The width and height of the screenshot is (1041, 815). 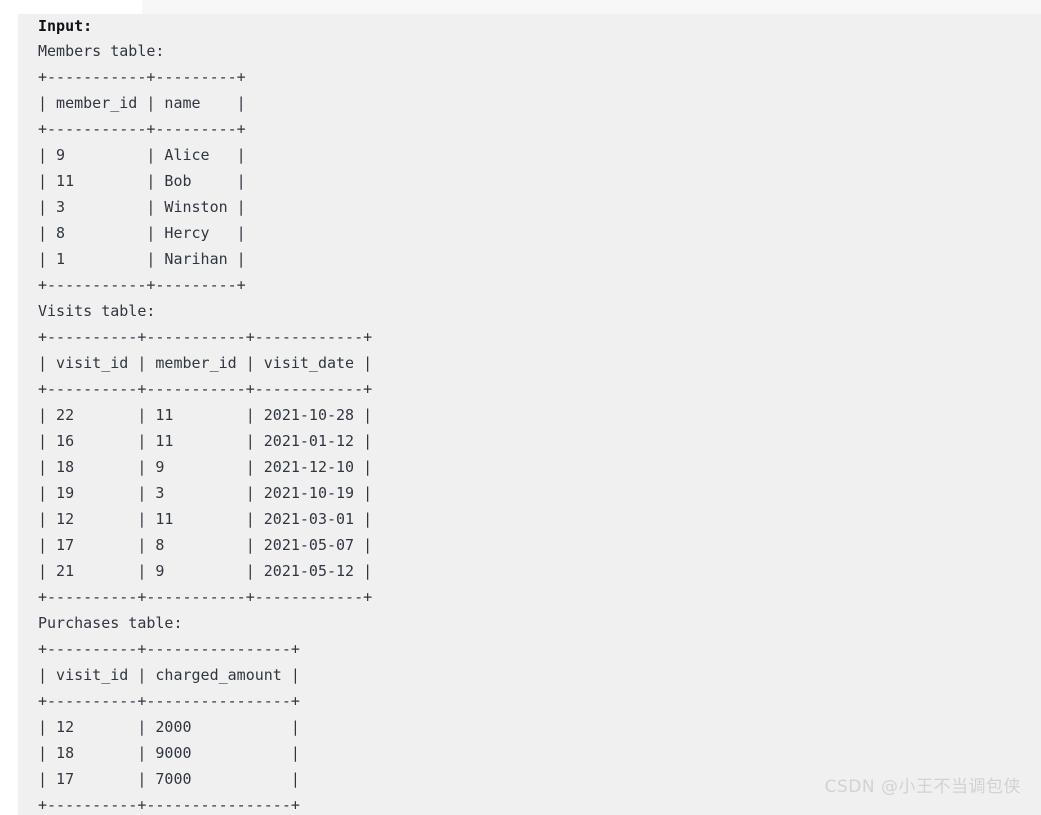 What do you see at coordinates (97, 311) in the screenshot?
I see `code-line: Visits table:` at bounding box center [97, 311].